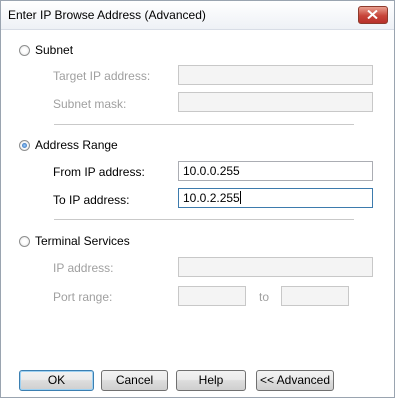 The width and height of the screenshot is (395, 398). What do you see at coordinates (275, 198) in the screenshot?
I see `to-ip-input: 10.0.2.255` at bounding box center [275, 198].